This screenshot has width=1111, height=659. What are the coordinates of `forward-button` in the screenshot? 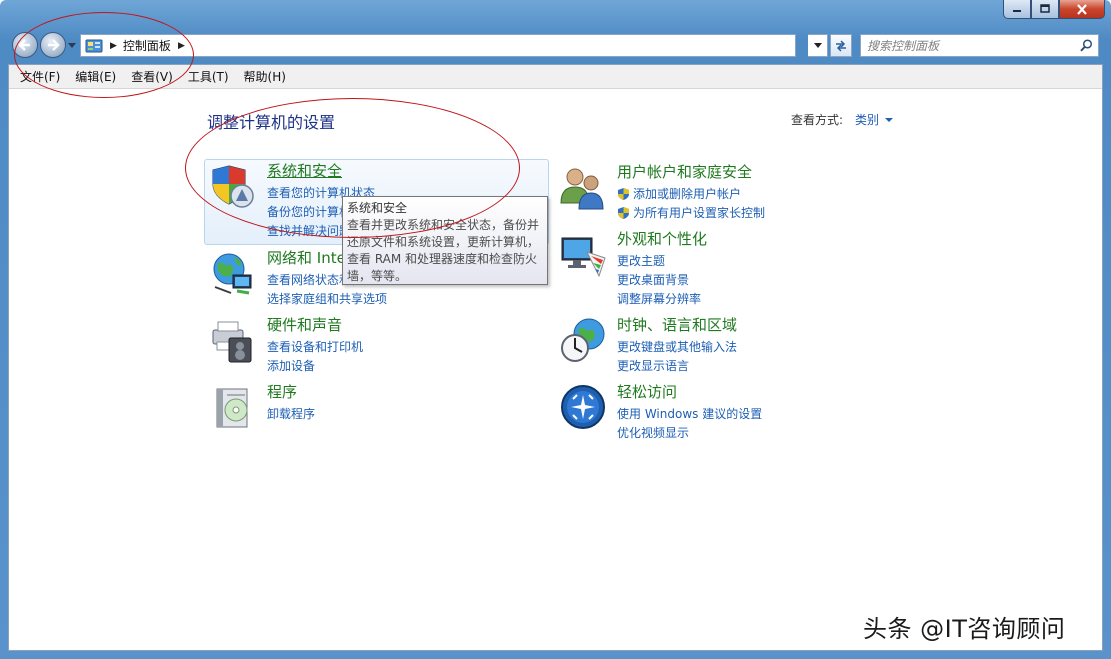 It's located at (53, 45).